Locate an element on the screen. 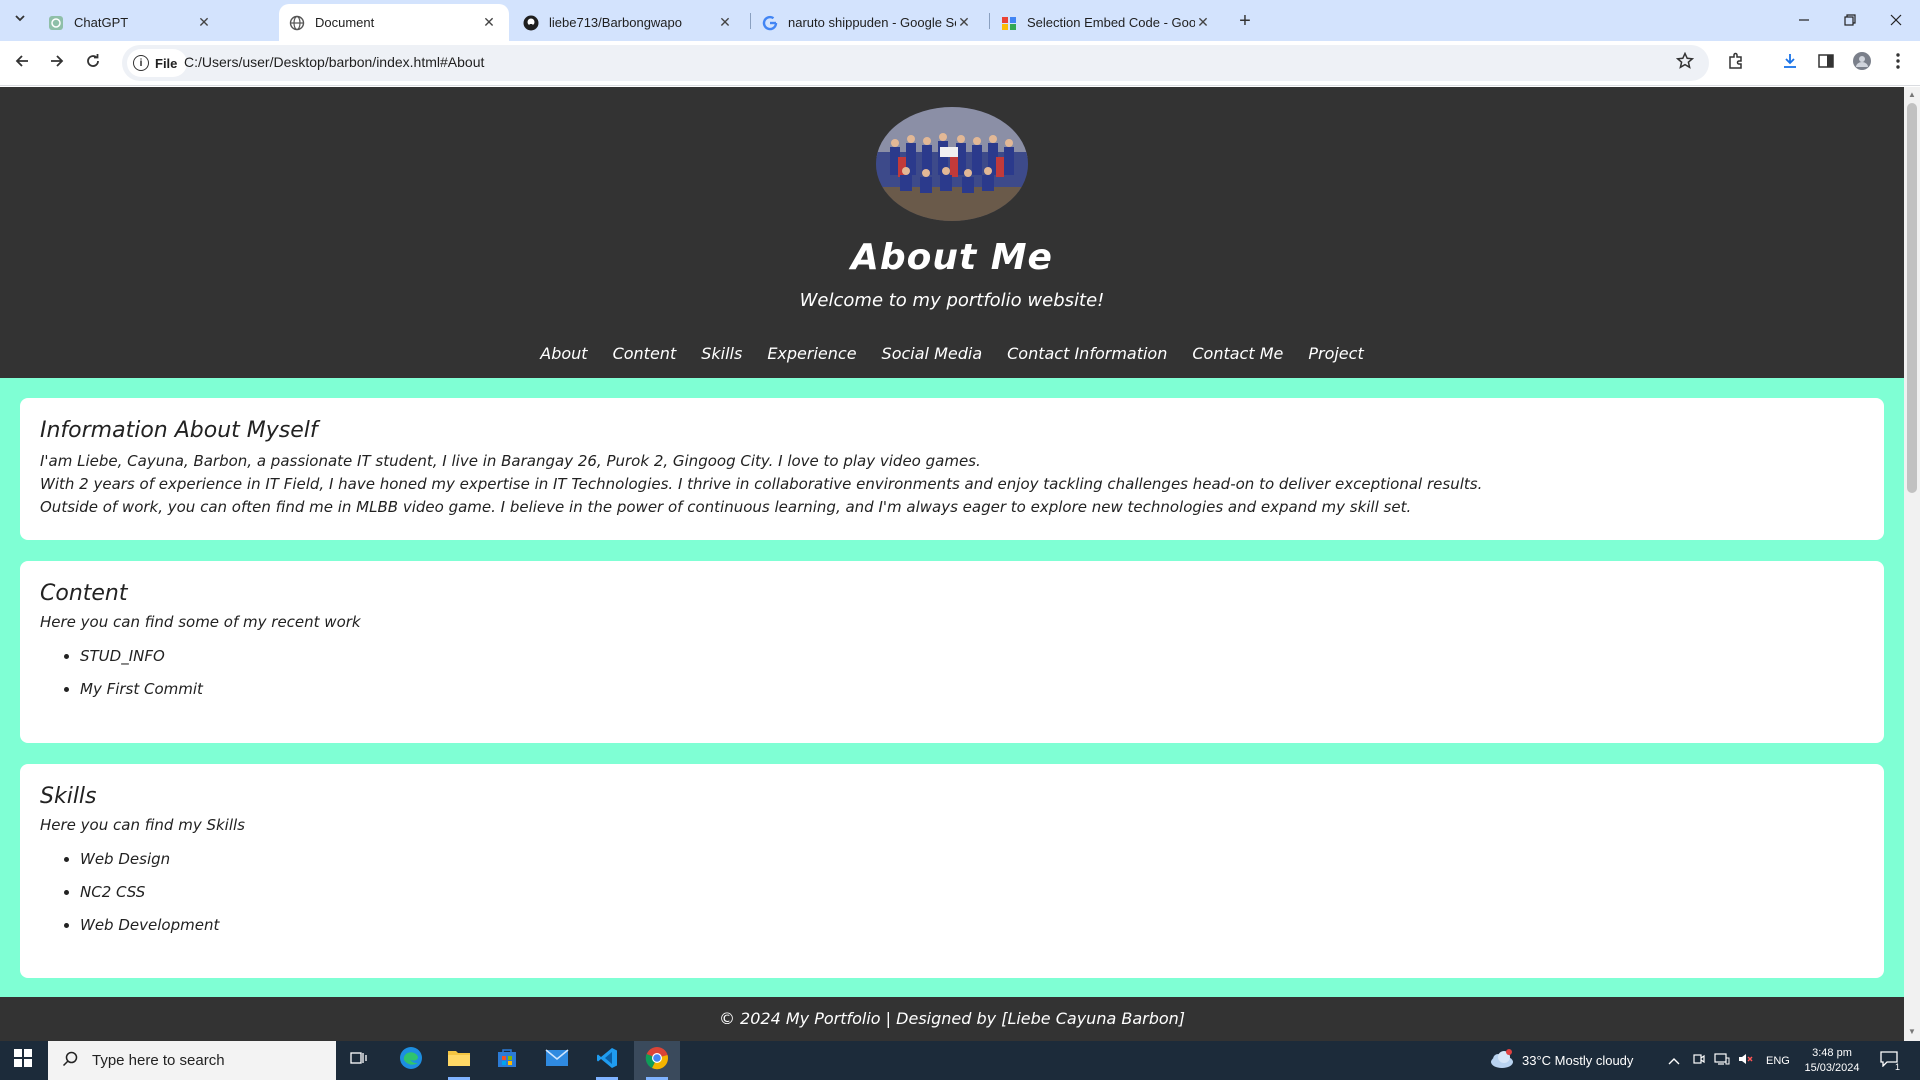  tab-title: Document is located at coordinates (345, 22).